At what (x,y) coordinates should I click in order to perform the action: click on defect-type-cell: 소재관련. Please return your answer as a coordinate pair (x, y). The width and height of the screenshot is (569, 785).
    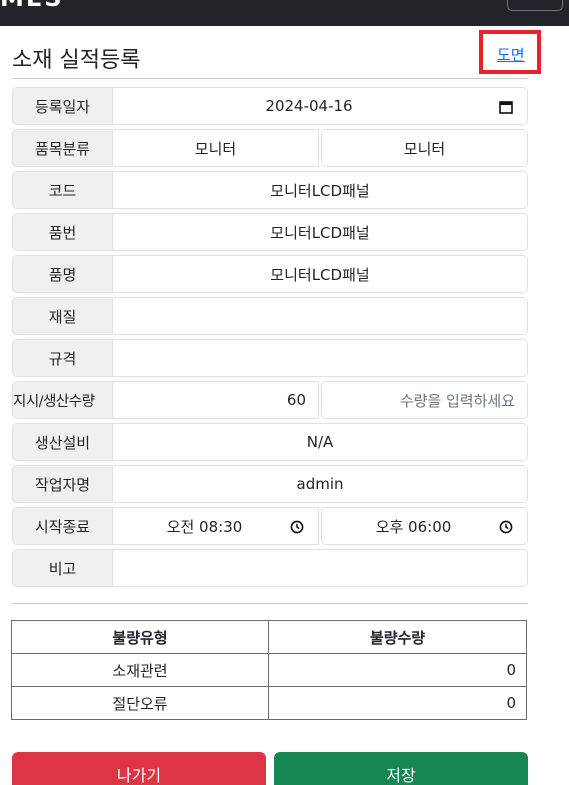
    Looking at the image, I should click on (140, 670).